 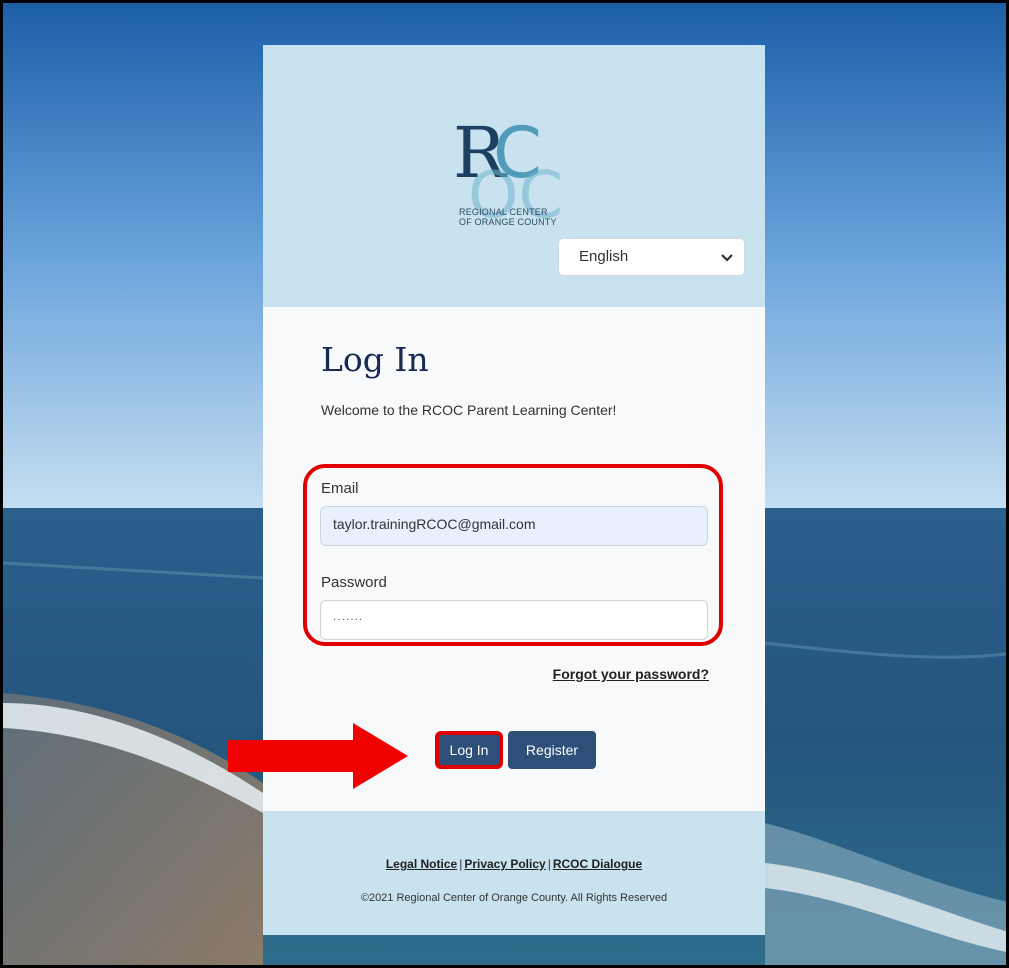 What do you see at coordinates (727, 258) in the screenshot?
I see `chevron-down-icon` at bounding box center [727, 258].